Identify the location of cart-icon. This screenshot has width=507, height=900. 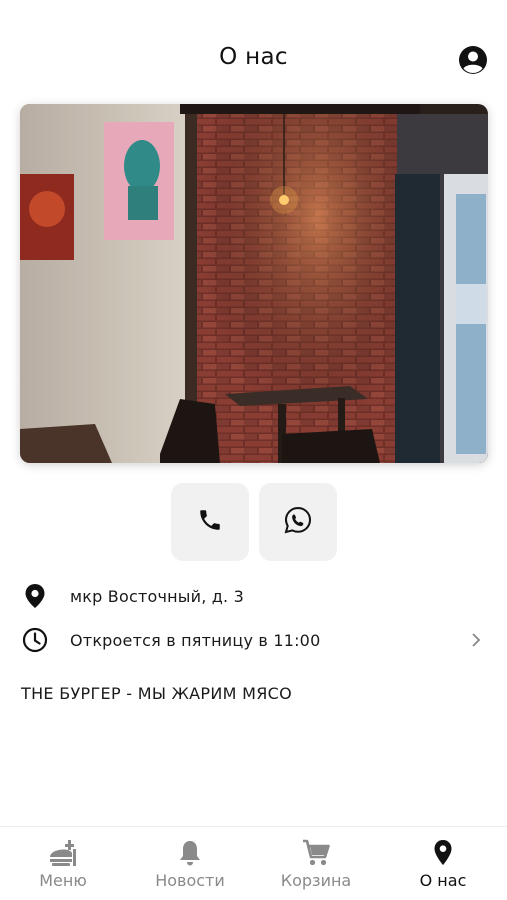
(316, 853).